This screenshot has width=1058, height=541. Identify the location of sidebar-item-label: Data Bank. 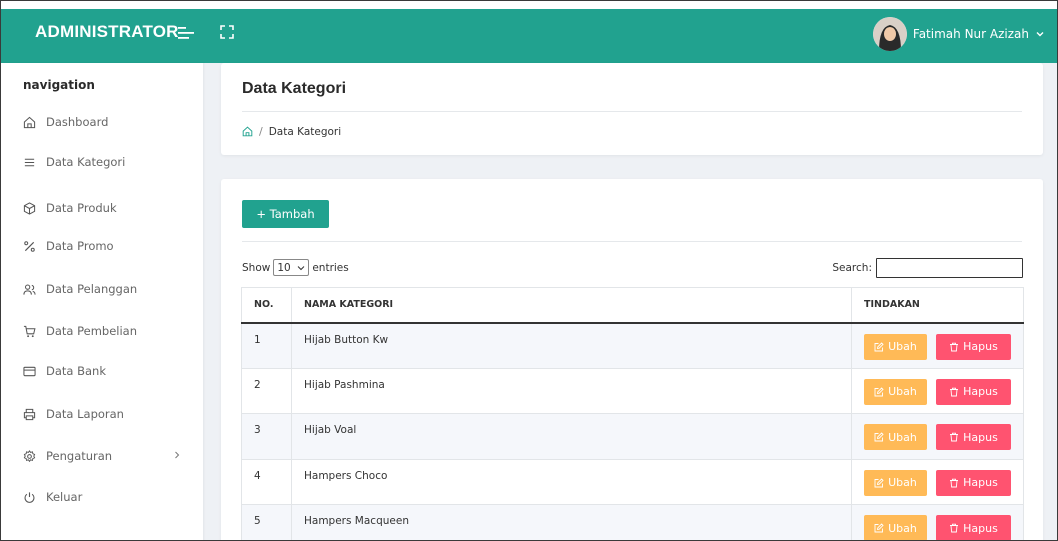
(76, 371).